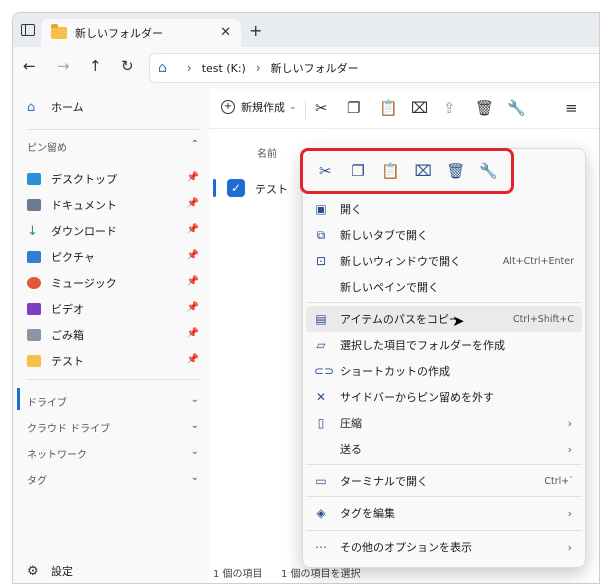 This screenshot has height=584, width=600. Describe the element at coordinates (315, 68) in the screenshot. I see `breadcrumb-folder: 新しいフォルダー` at that location.